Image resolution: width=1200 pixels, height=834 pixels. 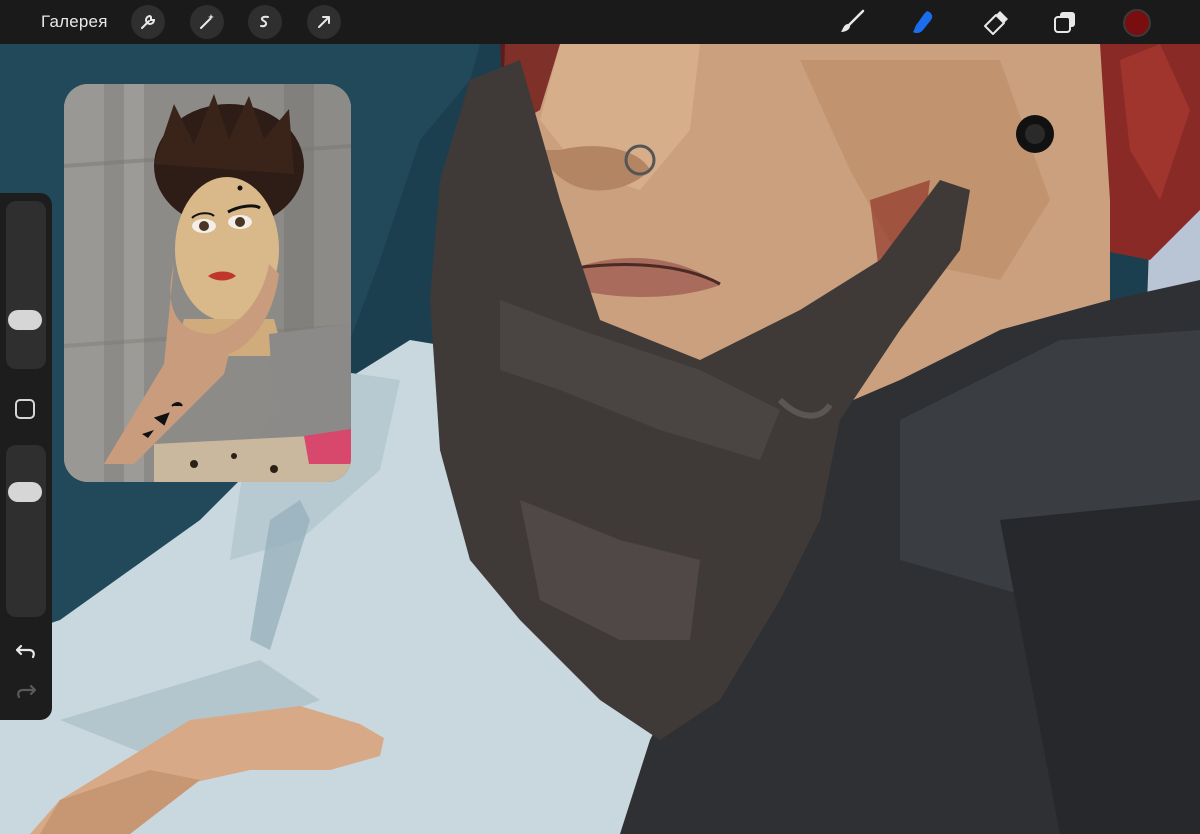 What do you see at coordinates (852, 22) in the screenshot?
I see `brush-icon` at bounding box center [852, 22].